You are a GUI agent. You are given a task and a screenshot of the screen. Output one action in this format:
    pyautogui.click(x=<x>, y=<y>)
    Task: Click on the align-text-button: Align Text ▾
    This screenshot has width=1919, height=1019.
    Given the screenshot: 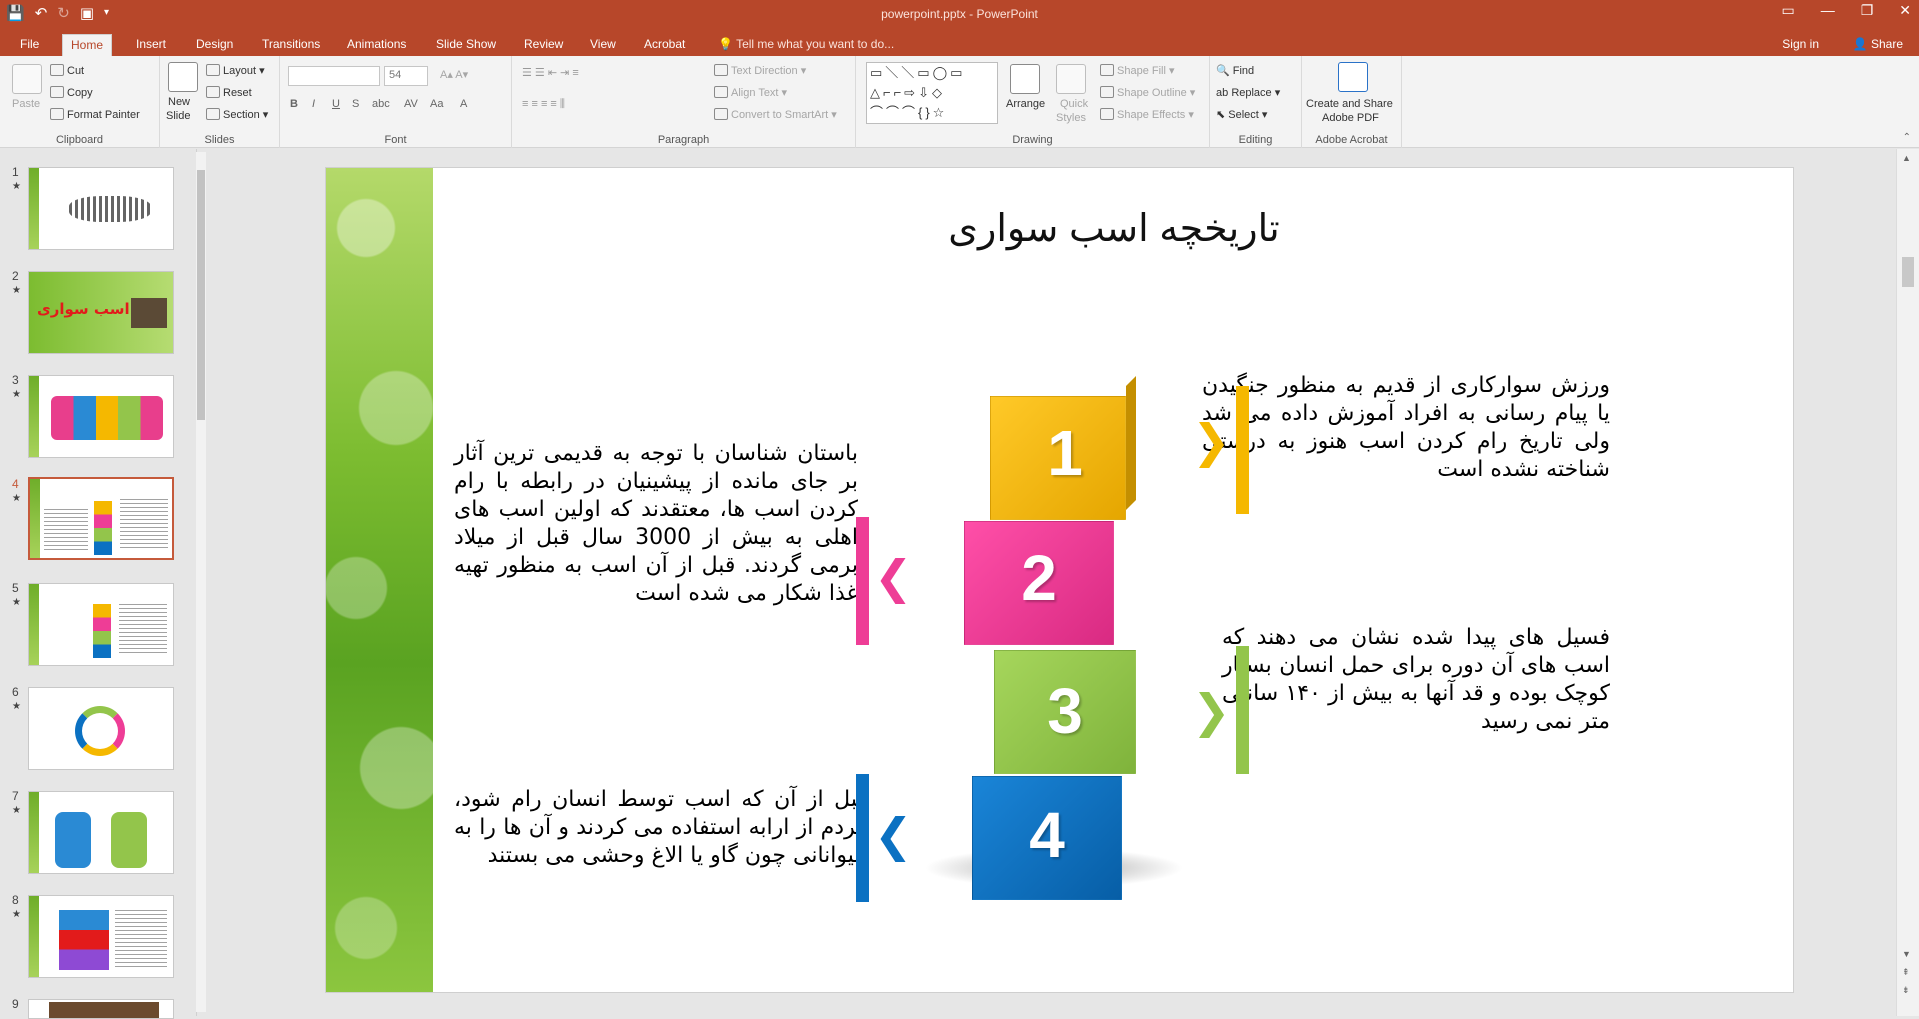 What is the action you would take?
    pyautogui.click(x=750, y=92)
    